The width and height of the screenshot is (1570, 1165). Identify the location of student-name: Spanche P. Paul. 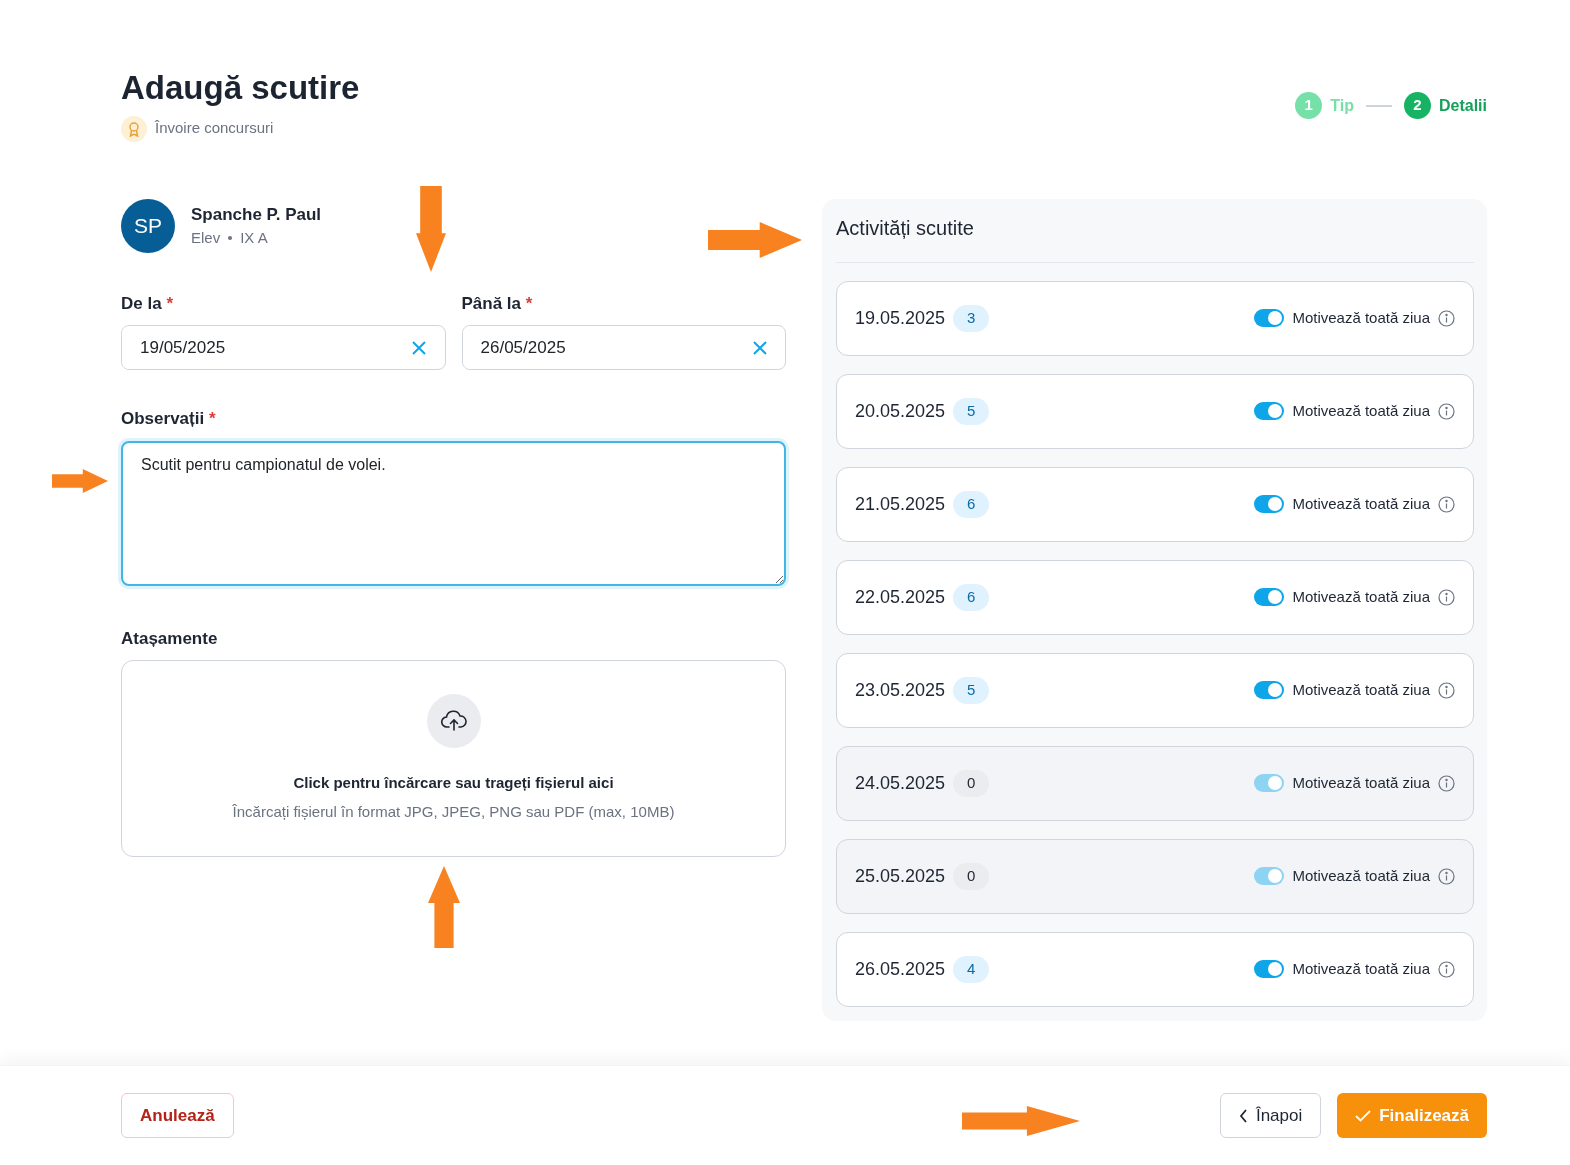
(256, 214).